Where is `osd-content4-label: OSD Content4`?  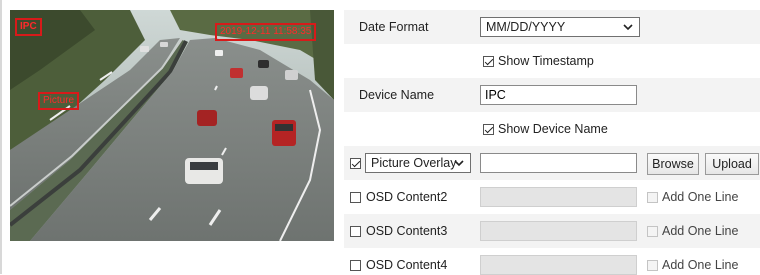 osd-content4-label: OSD Content4 is located at coordinates (407, 265).